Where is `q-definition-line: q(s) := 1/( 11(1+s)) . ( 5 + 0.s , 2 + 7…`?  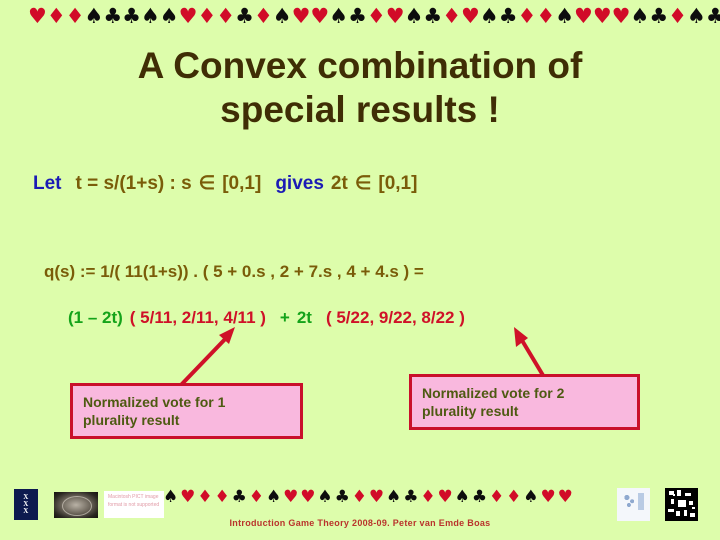
q-definition-line: q(s) := 1/( 11(1+s)) . ( 5 + 0.s , 2 + 7… is located at coordinates (234, 271).